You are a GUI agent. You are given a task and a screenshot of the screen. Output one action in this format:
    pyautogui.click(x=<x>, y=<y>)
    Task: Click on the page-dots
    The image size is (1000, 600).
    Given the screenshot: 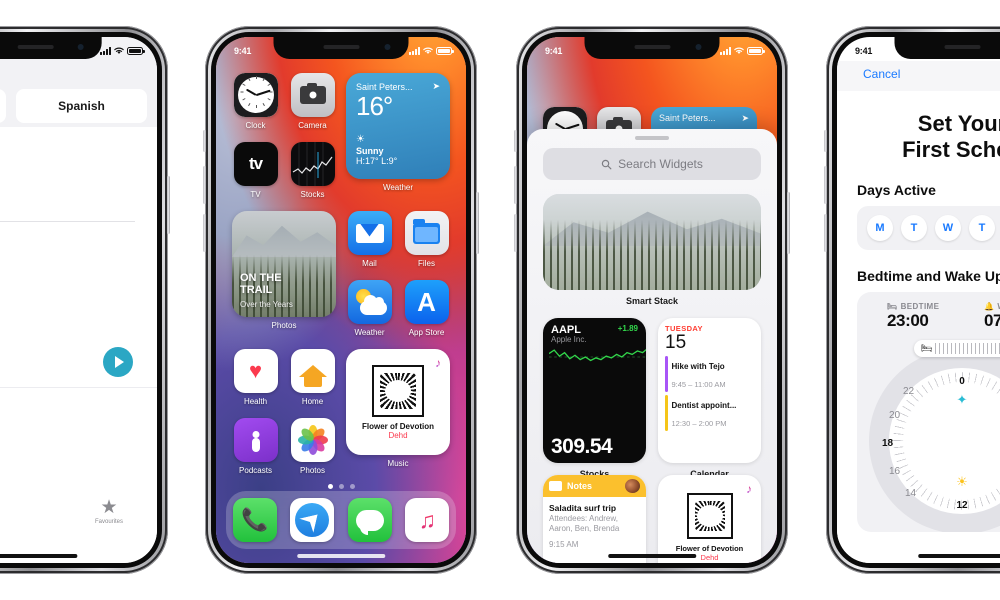 What is the action you would take?
    pyautogui.click(x=341, y=486)
    